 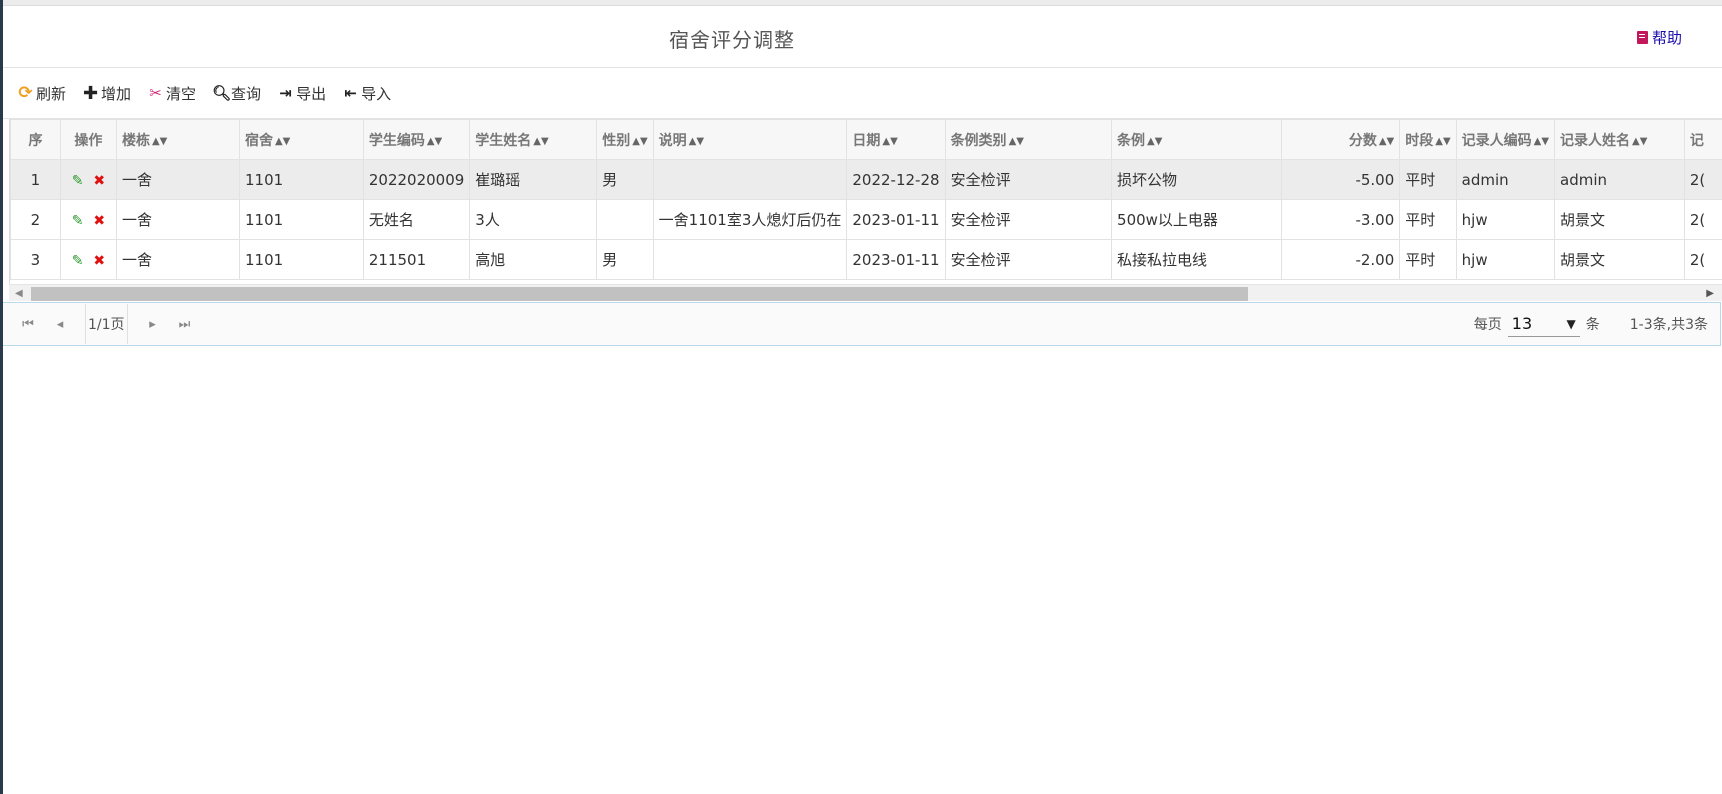 What do you see at coordinates (376, 93) in the screenshot?
I see `import-label: 导入` at bounding box center [376, 93].